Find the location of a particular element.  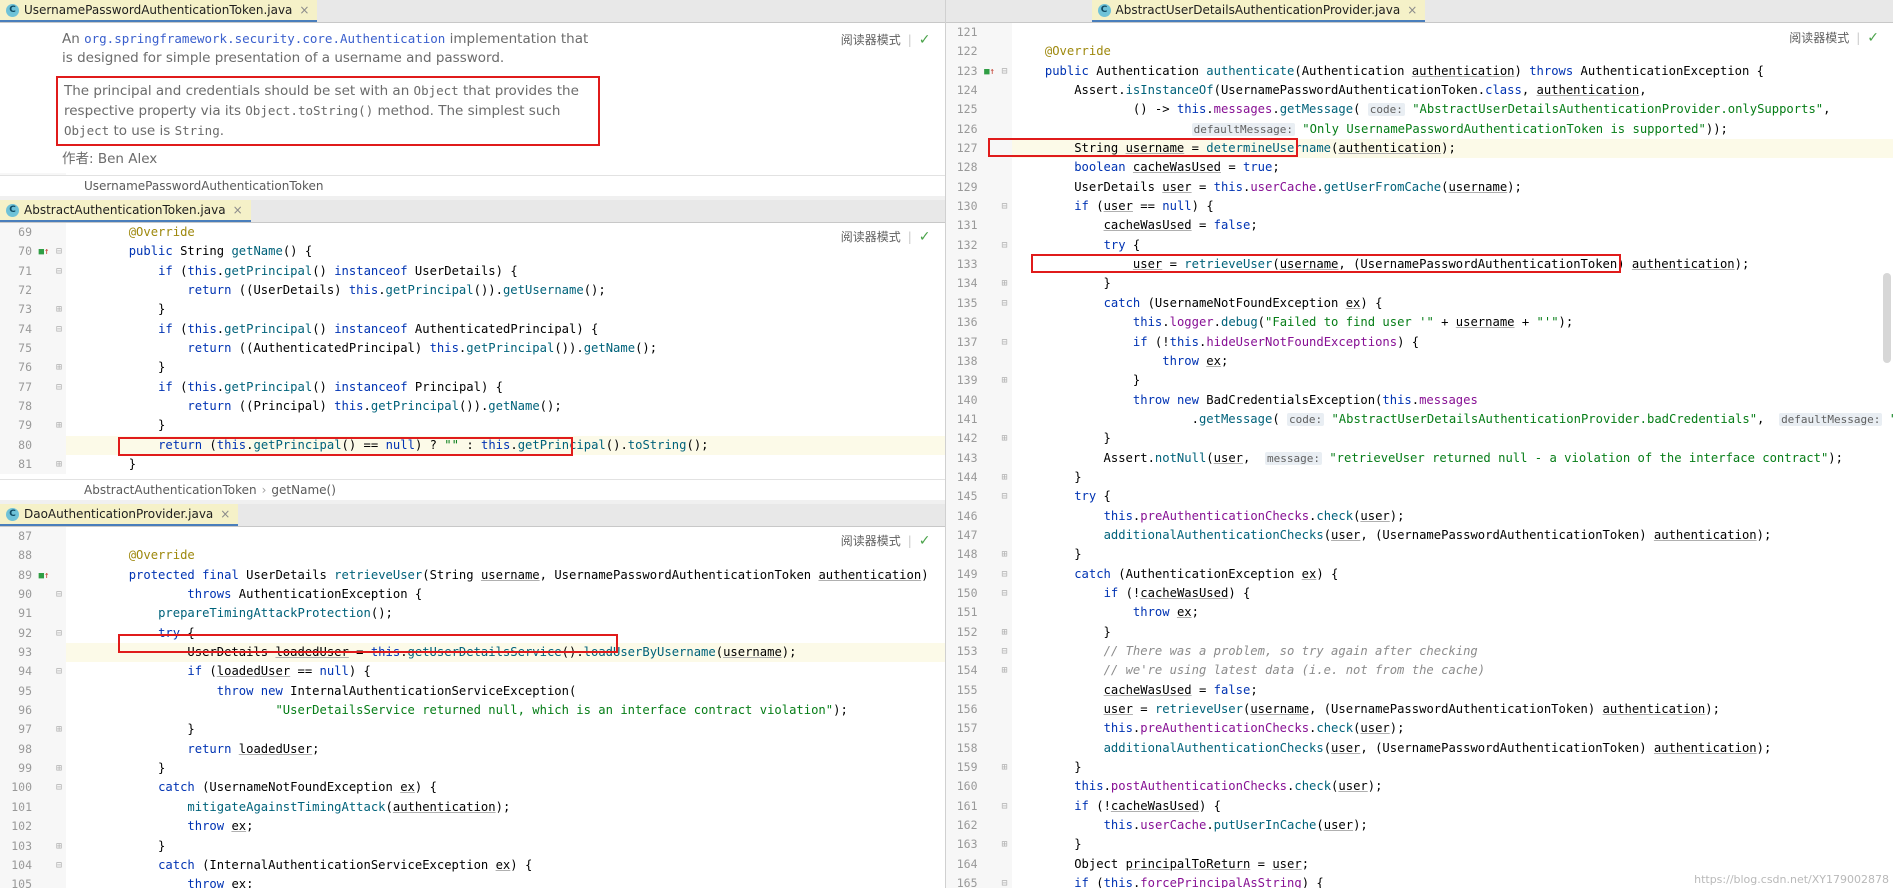

code-line: 98 return loadedUser; is located at coordinates (472, 749).